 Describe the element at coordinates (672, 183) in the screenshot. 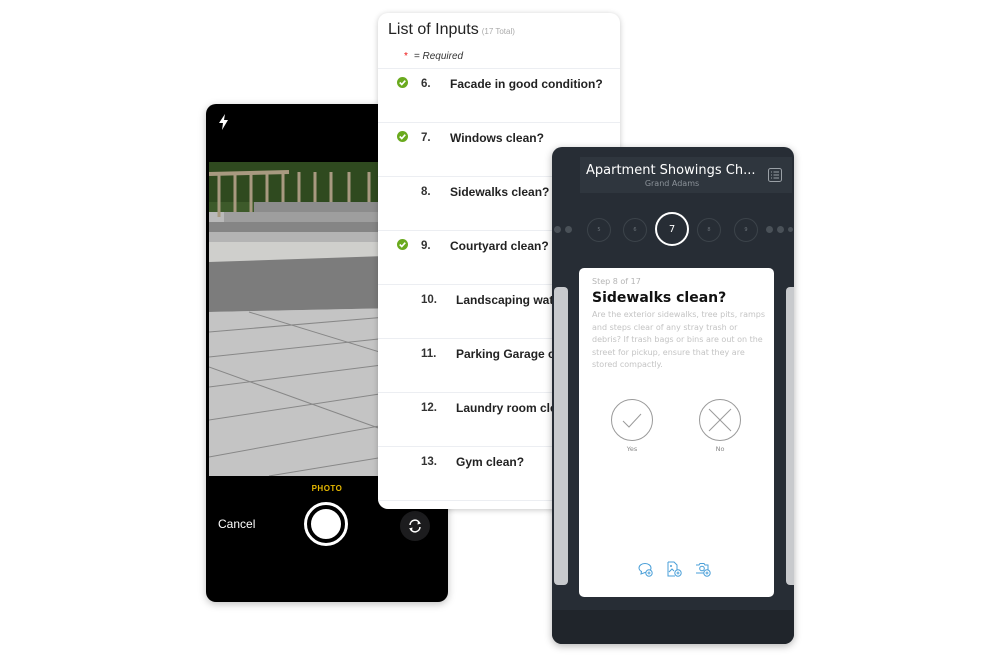

I see `checklist-subtitle: Grand Adams` at that location.